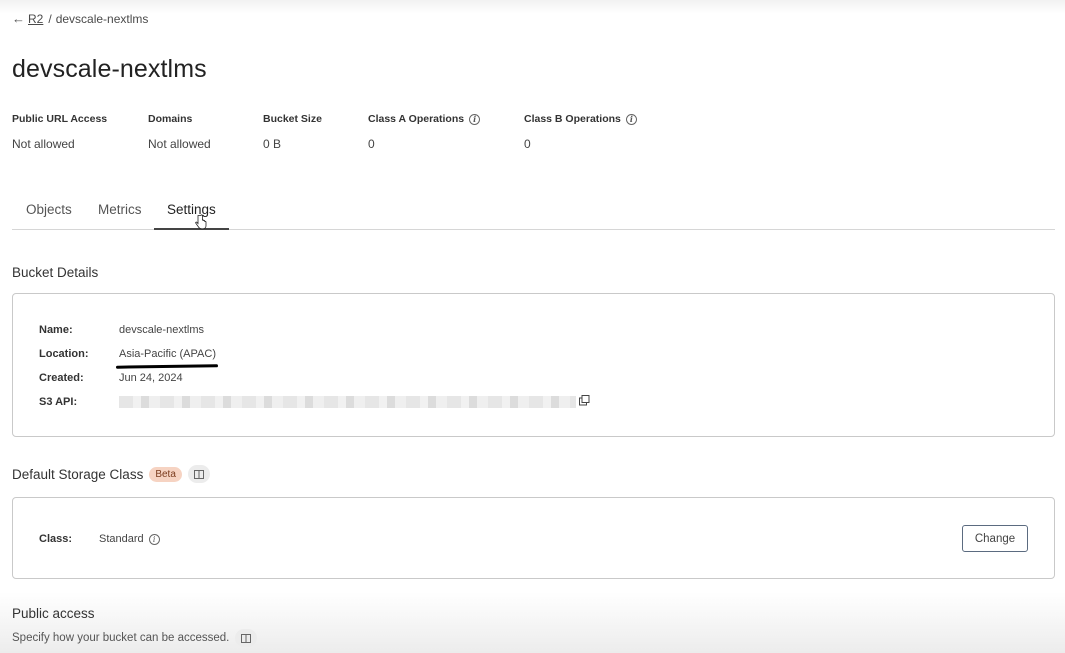  Describe the element at coordinates (35, 19) in the screenshot. I see `breadcrumb-link-r2: R2` at that location.